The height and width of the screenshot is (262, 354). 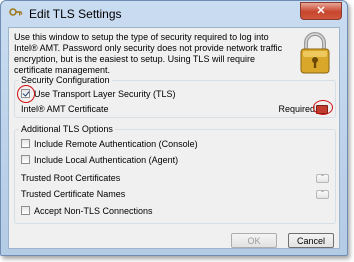 What do you see at coordinates (254, 240) in the screenshot?
I see `ok-button: OK` at bounding box center [254, 240].